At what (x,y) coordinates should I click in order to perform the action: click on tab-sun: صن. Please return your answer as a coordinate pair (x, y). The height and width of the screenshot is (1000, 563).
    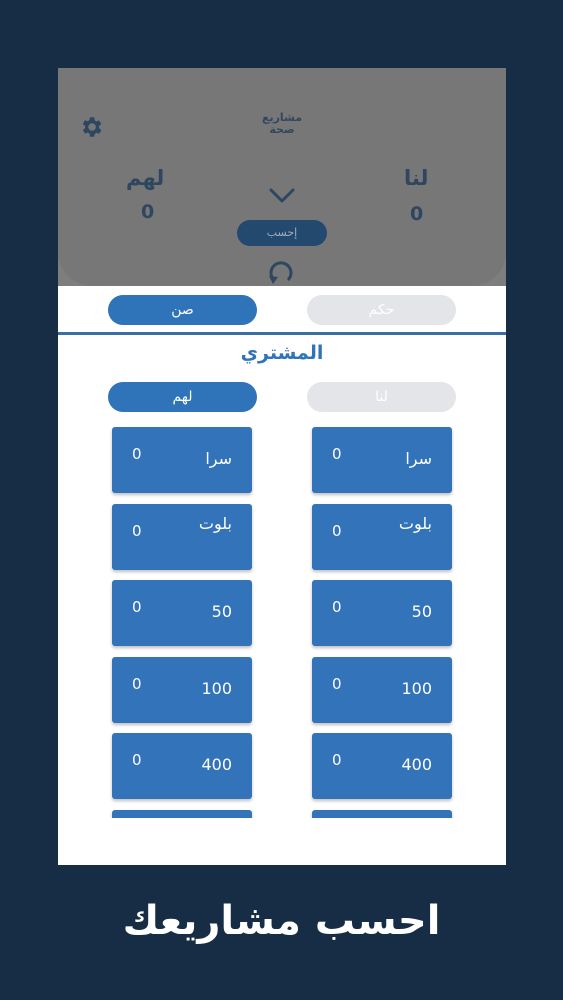
    Looking at the image, I should click on (182, 310).